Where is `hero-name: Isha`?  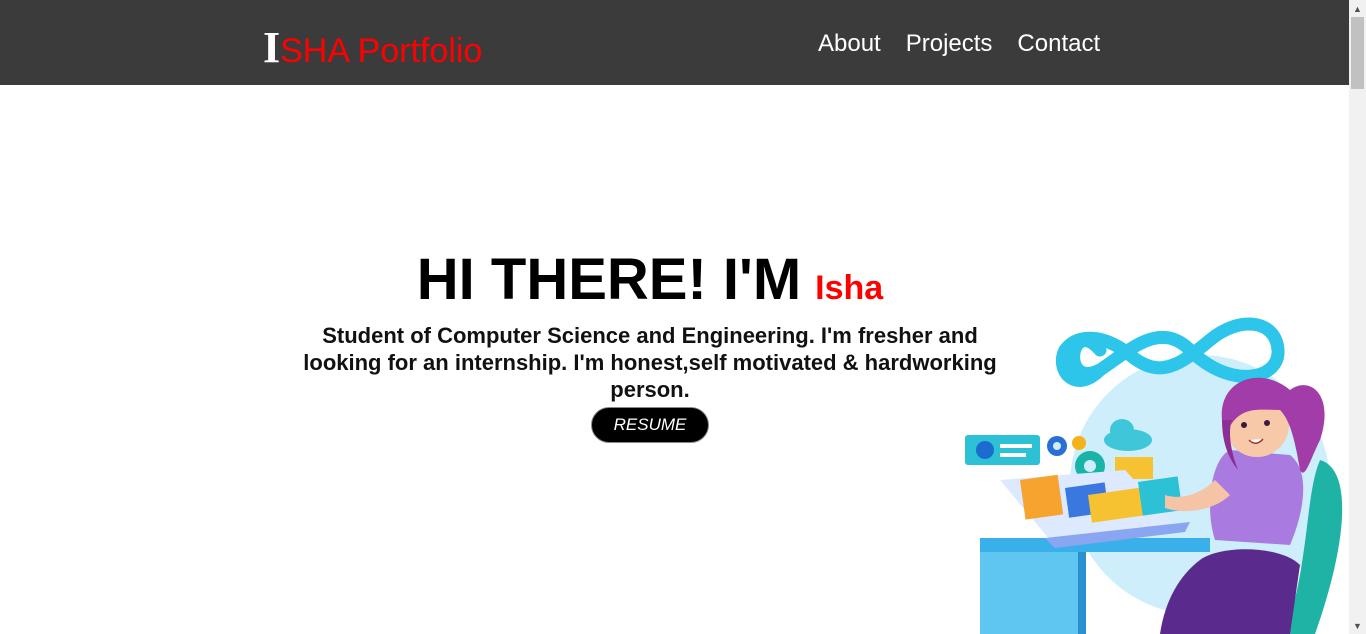
hero-name: Isha is located at coordinates (849, 288).